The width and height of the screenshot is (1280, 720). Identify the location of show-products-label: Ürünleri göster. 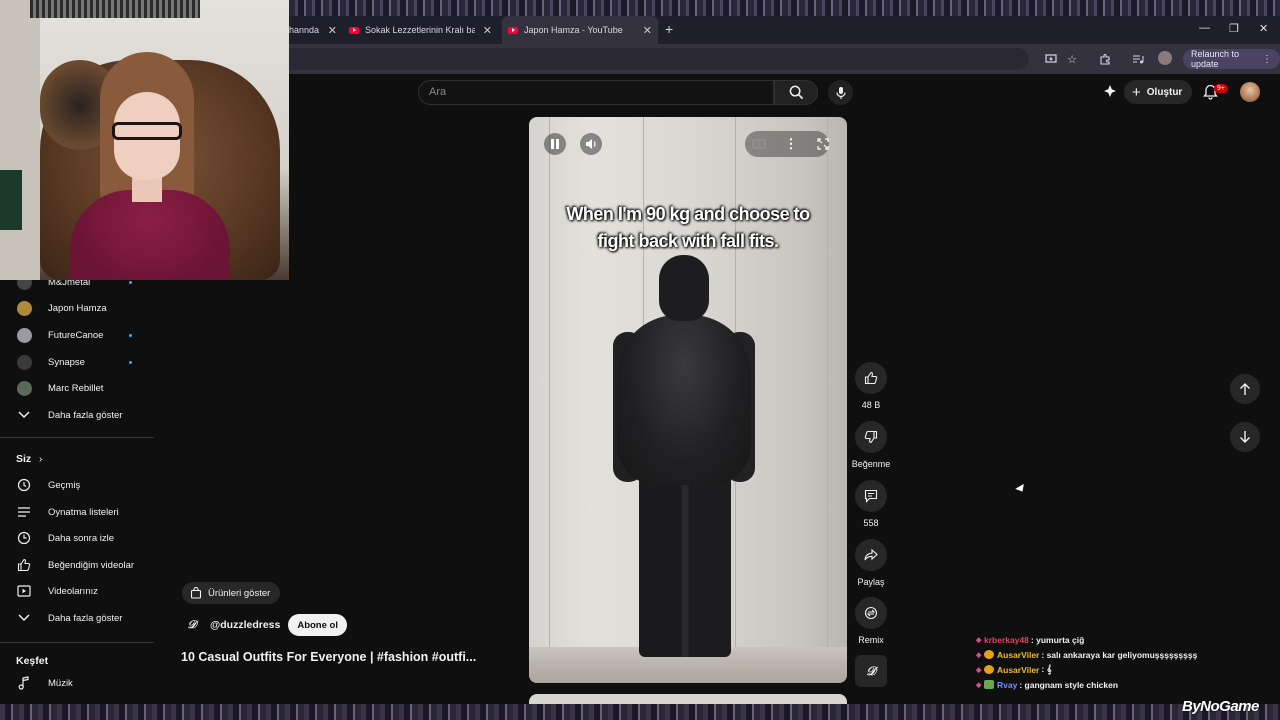
(239, 593).